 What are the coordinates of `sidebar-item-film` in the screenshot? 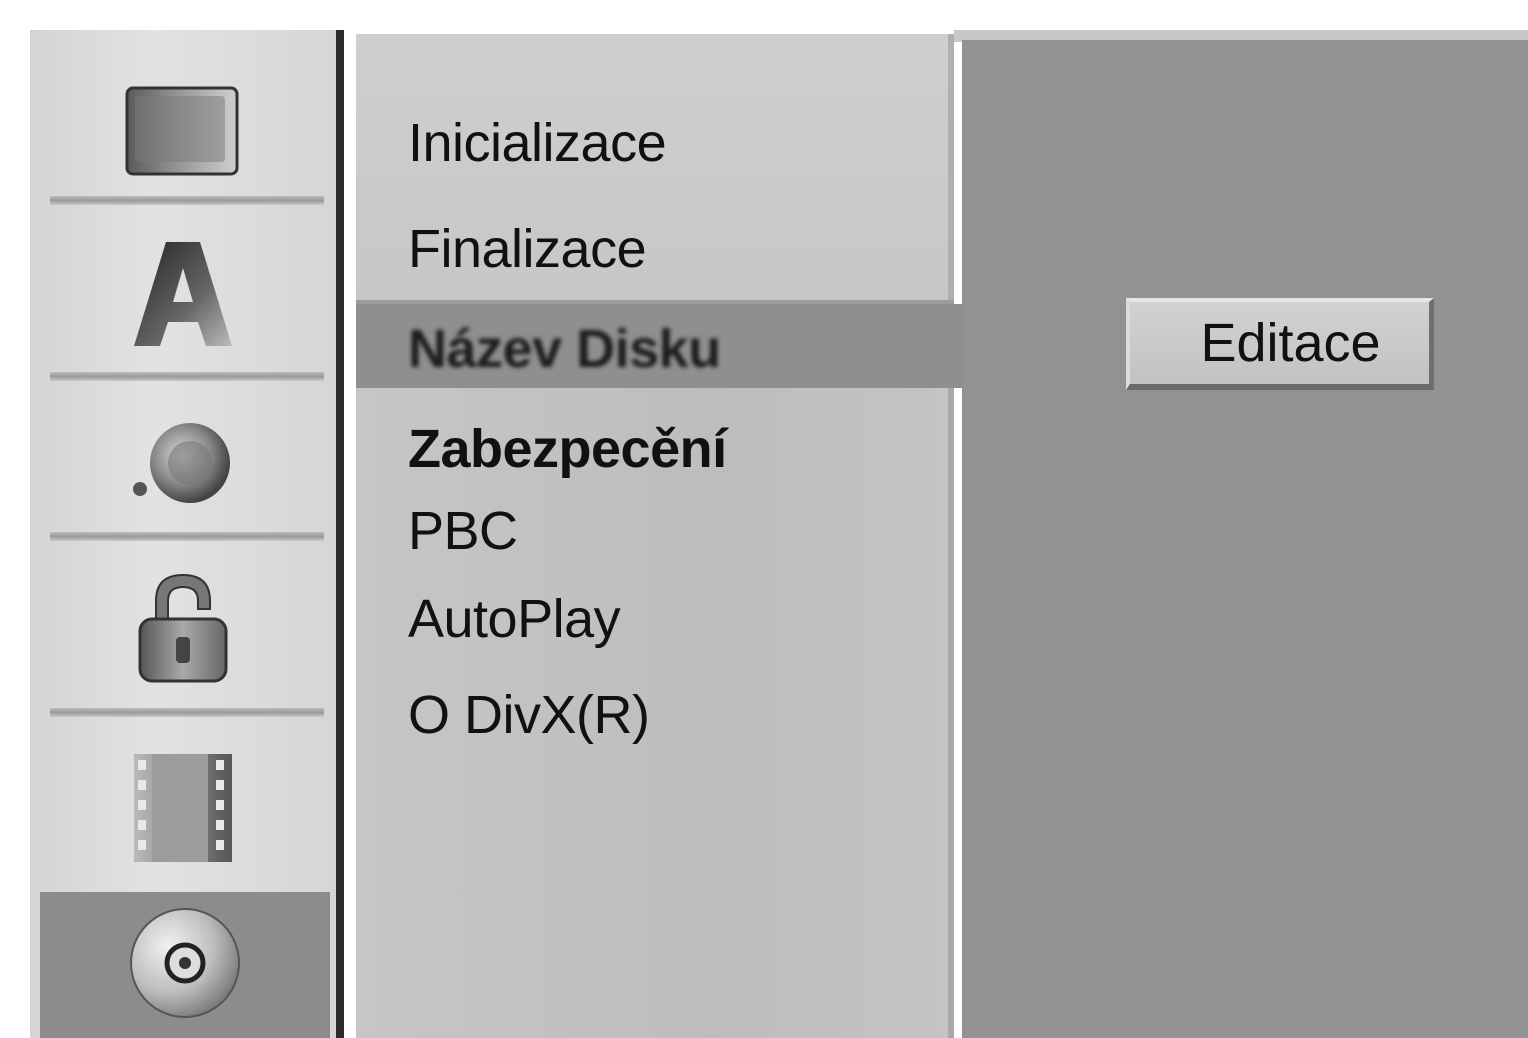 It's located at (183, 810).